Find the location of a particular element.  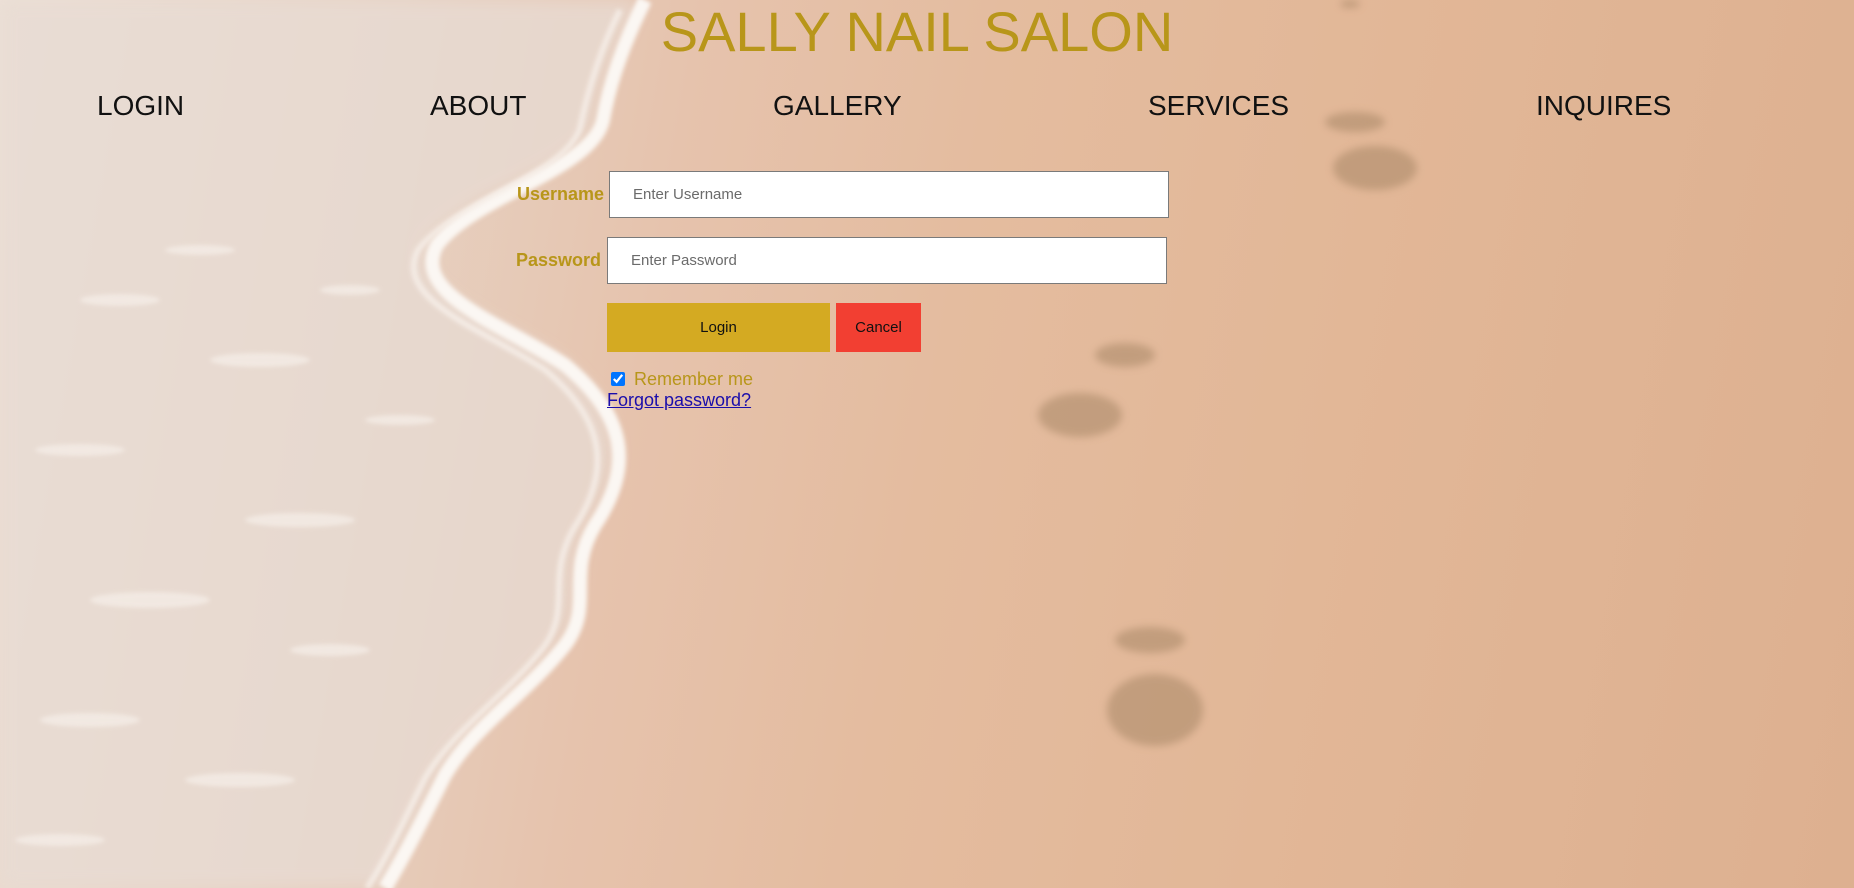

username-input is located at coordinates (889, 194).